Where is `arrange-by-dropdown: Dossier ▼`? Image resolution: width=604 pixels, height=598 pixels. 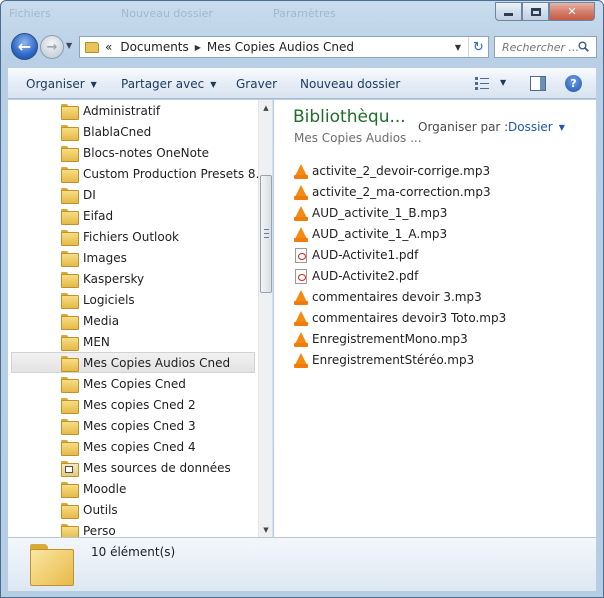 arrange-by-dropdown: Dossier ▼ is located at coordinates (536, 127).